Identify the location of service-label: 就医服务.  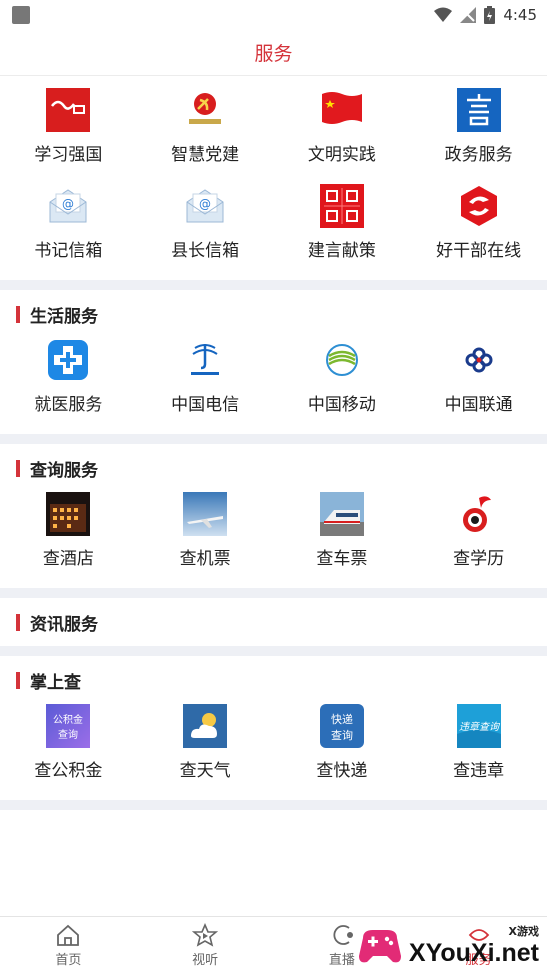
(68, 405).